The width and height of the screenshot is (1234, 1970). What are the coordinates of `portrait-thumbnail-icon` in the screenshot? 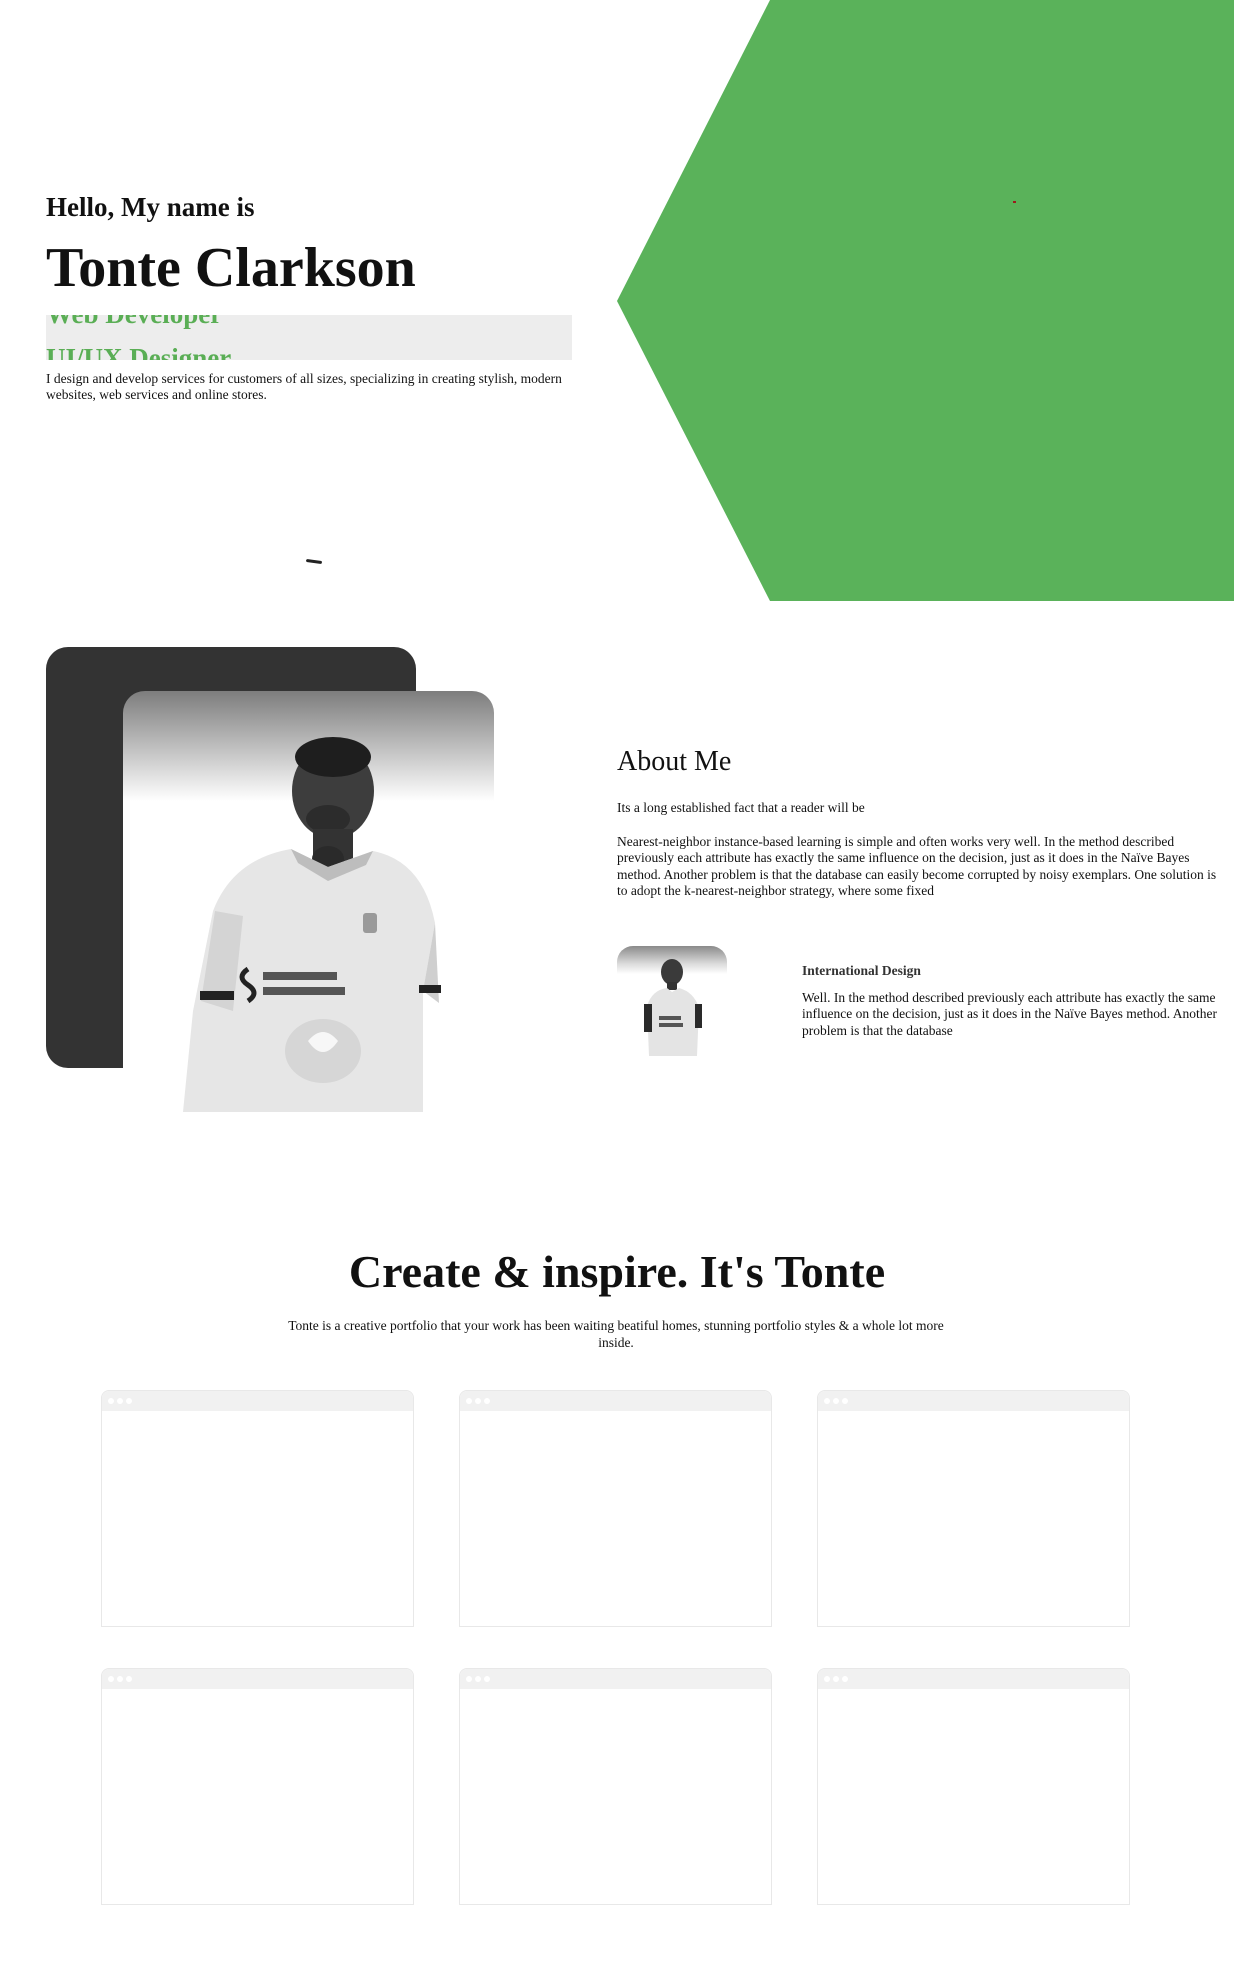 It's located at (673, 1007).